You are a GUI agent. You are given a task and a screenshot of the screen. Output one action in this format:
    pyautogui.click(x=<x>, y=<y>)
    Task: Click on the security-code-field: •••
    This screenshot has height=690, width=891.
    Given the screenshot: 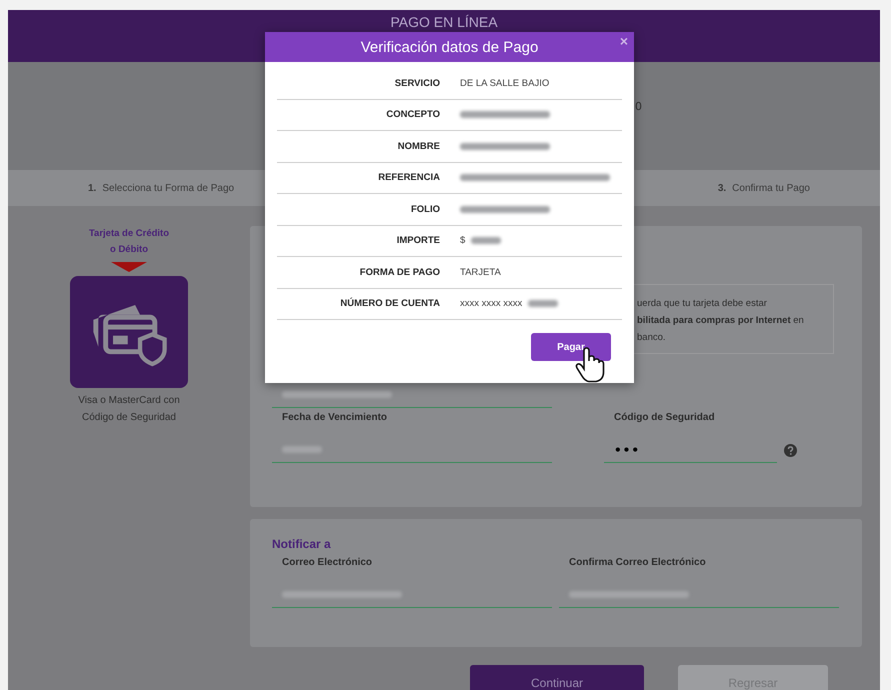 What is the action you would take?
    pyautogui.click(x=690, y=450)
    